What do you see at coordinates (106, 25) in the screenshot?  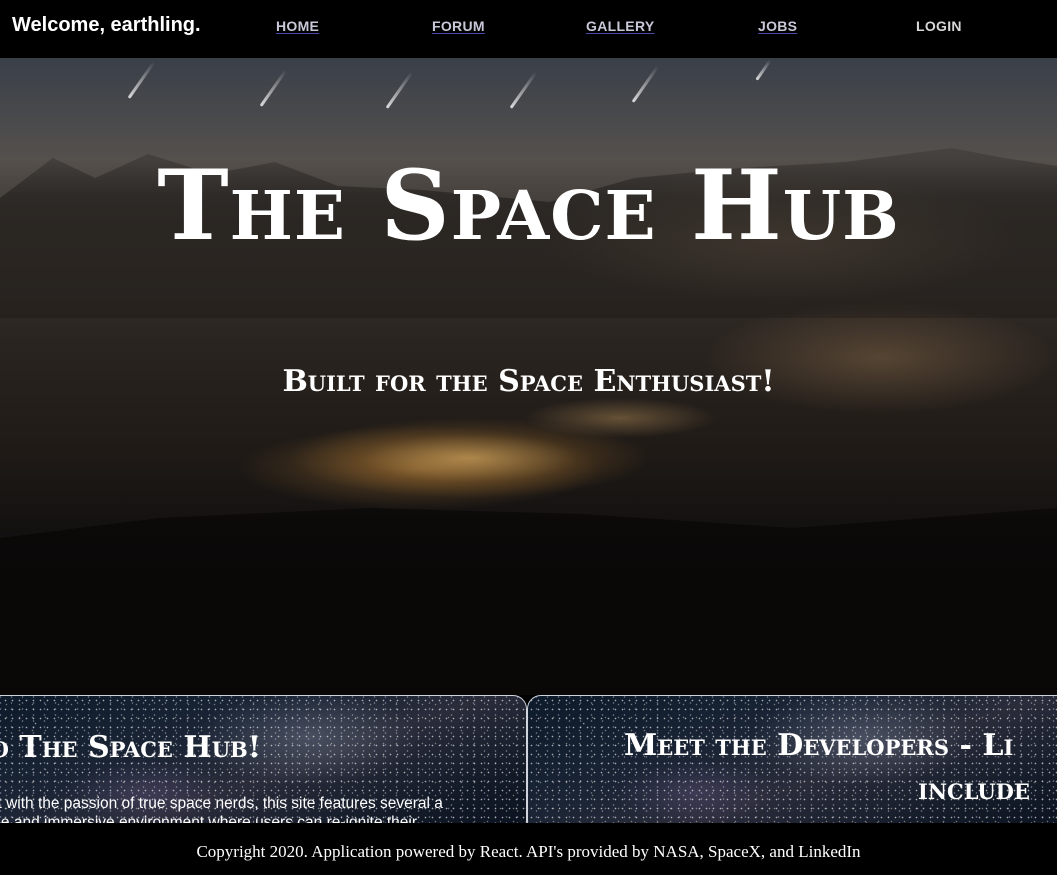 I see `brand-greeting: Welcome, earthling.` at bounding box center [106, 25].